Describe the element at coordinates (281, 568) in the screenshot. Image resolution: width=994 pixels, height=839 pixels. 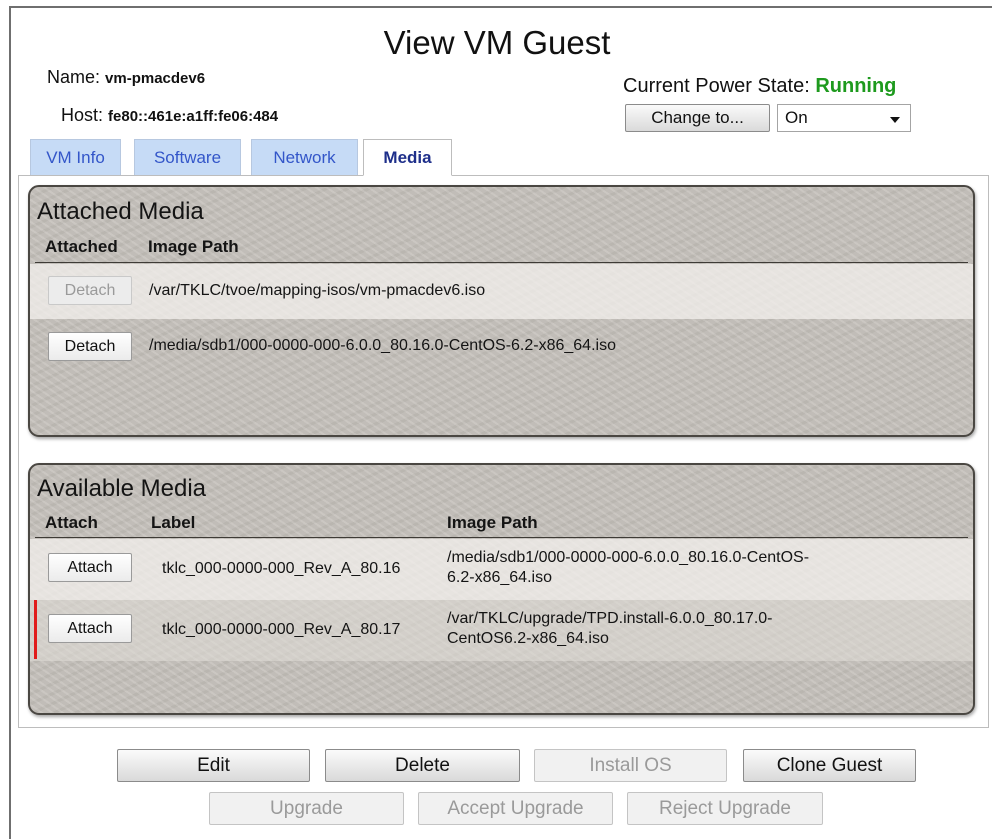
I see `label-cell: tklc_000-0000-000_Rev_A_80.16` at that location.